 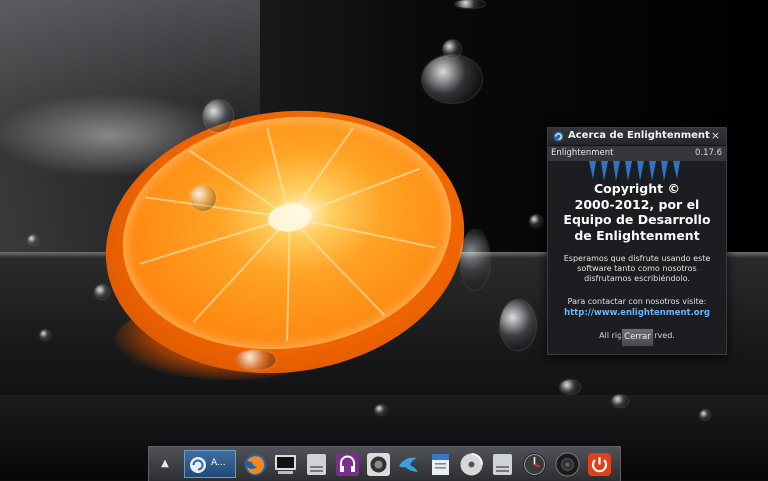 What do you see at coordinates (637, 258) in the screenshot?
I see `hope-line: Esperamos que disfrute usando este` at bounding box center [637, 258].